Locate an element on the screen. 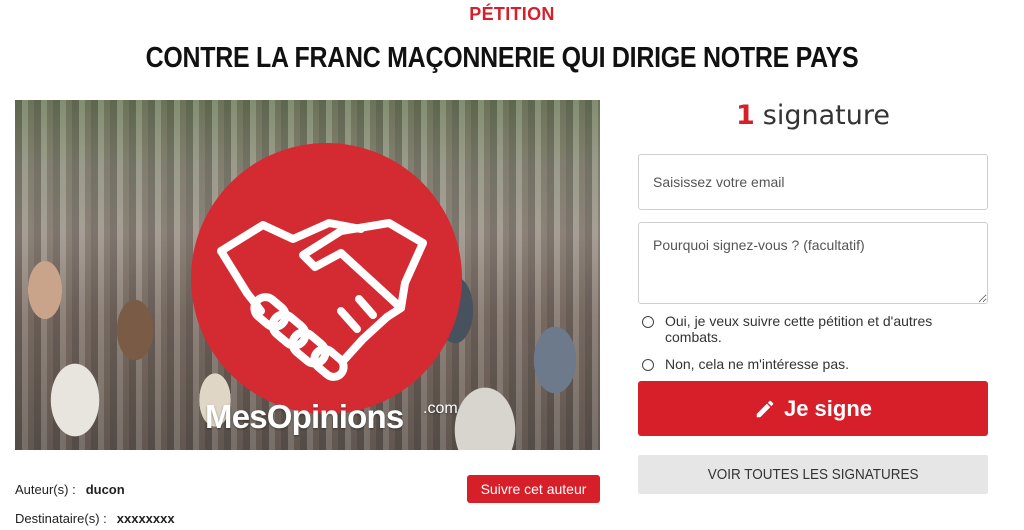  brand-watermark: MesOpinions is located at coordinates (304, 416).